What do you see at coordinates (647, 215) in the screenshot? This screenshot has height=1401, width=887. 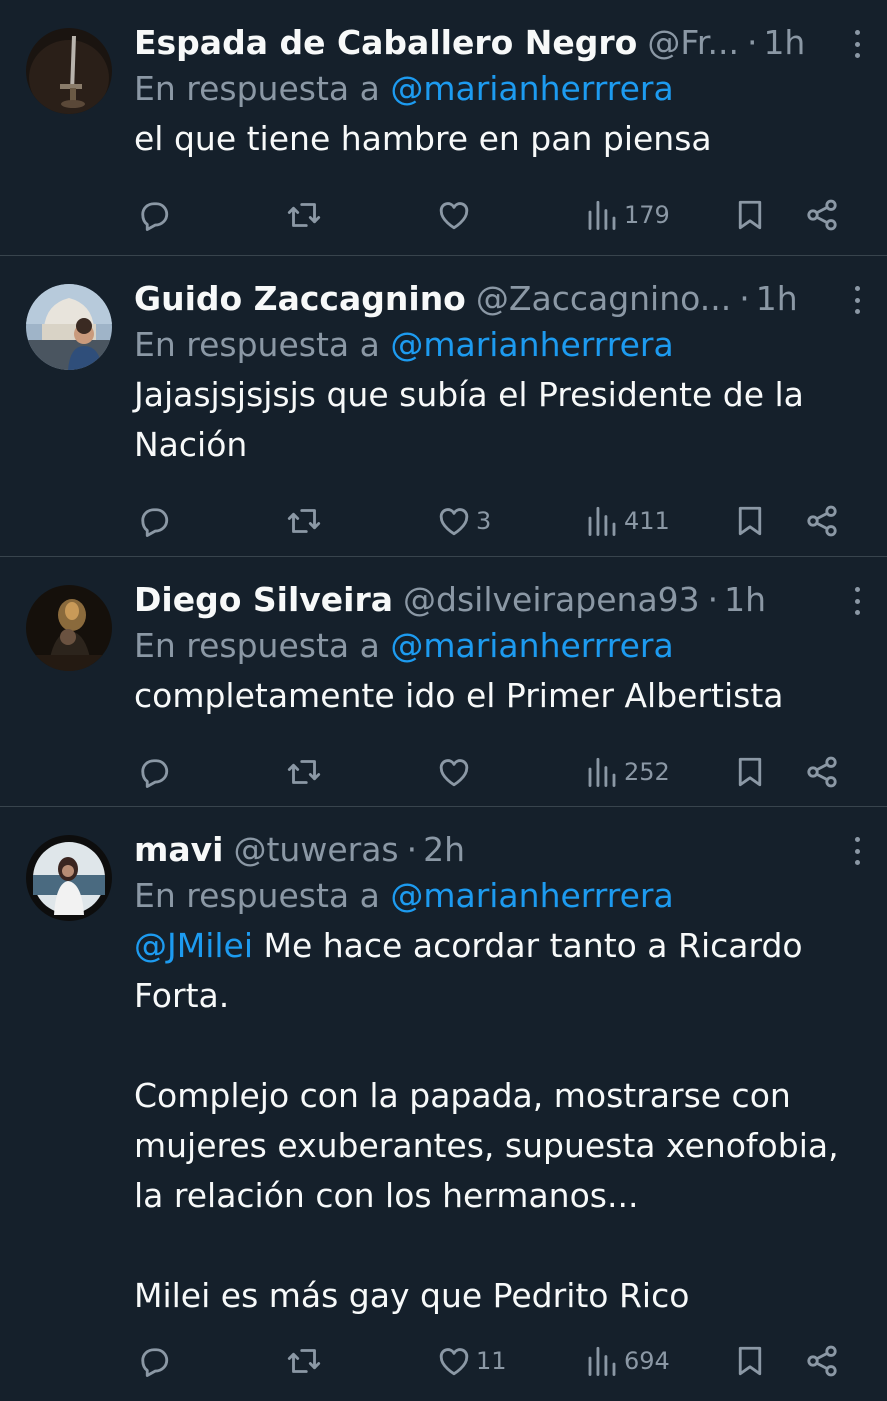 I see `views-count: 179` at bounding box center [647, 215].